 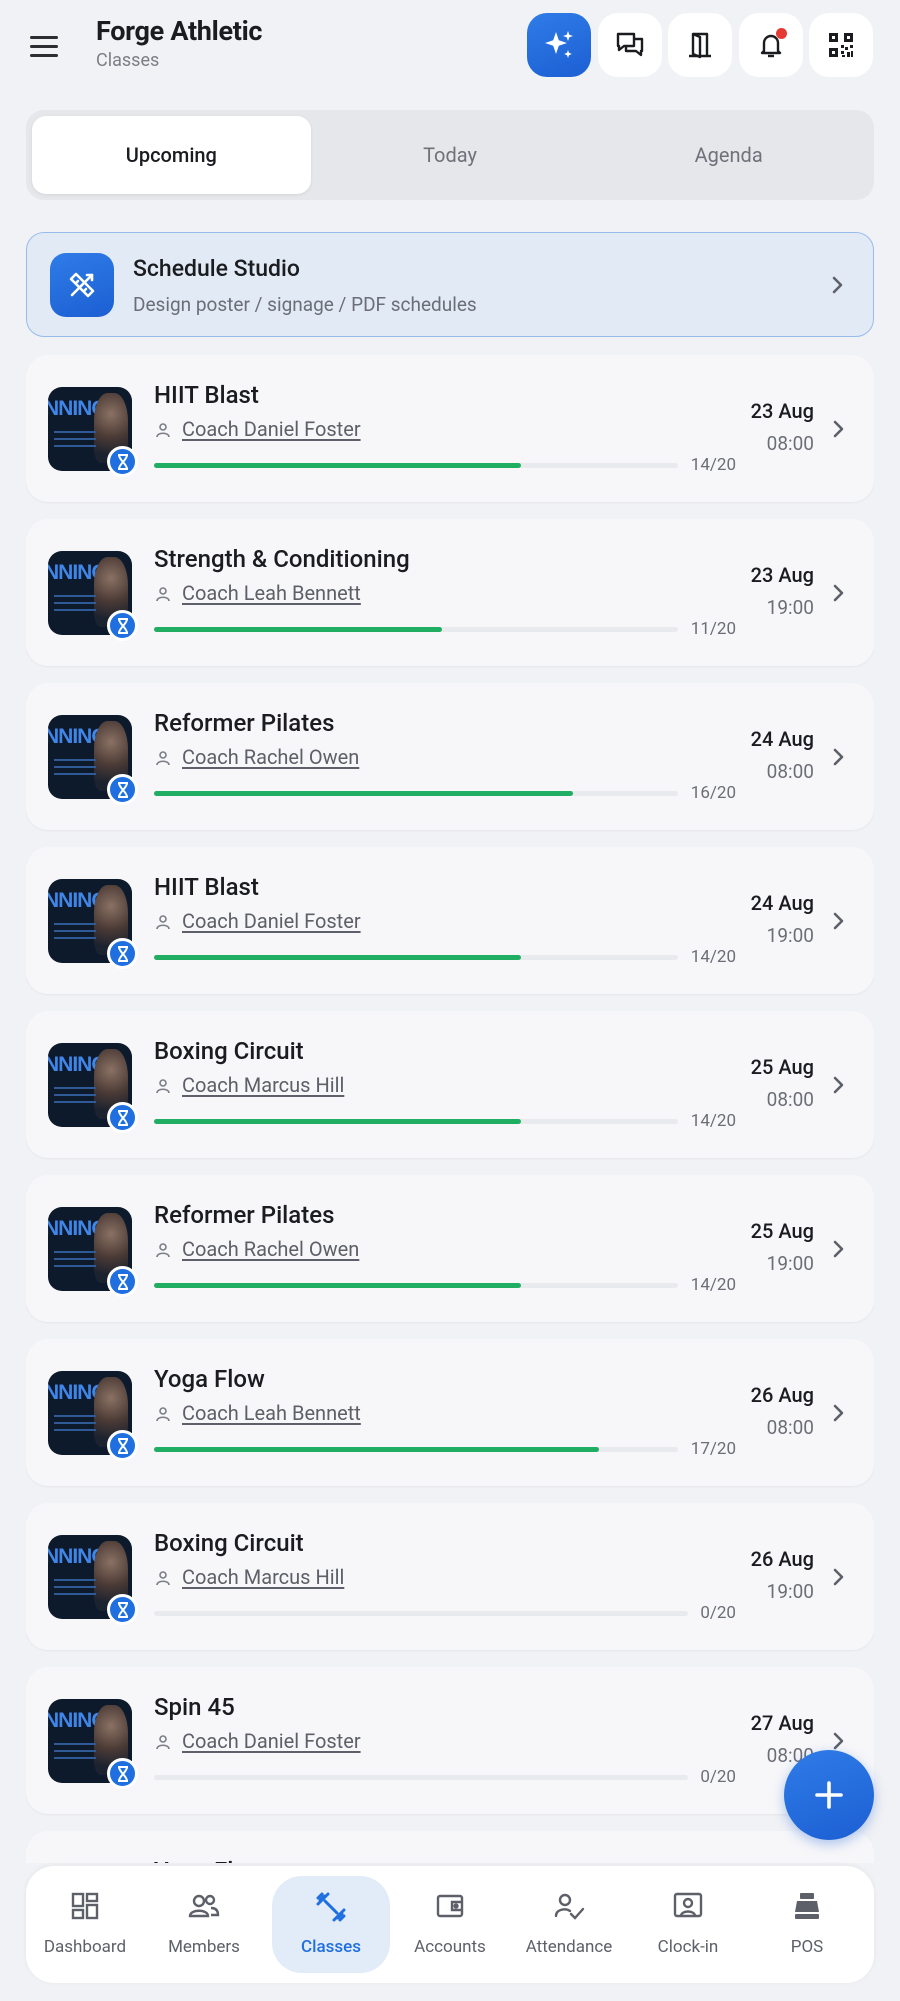 I want to click on messages-button, so click(x=630, y=45).